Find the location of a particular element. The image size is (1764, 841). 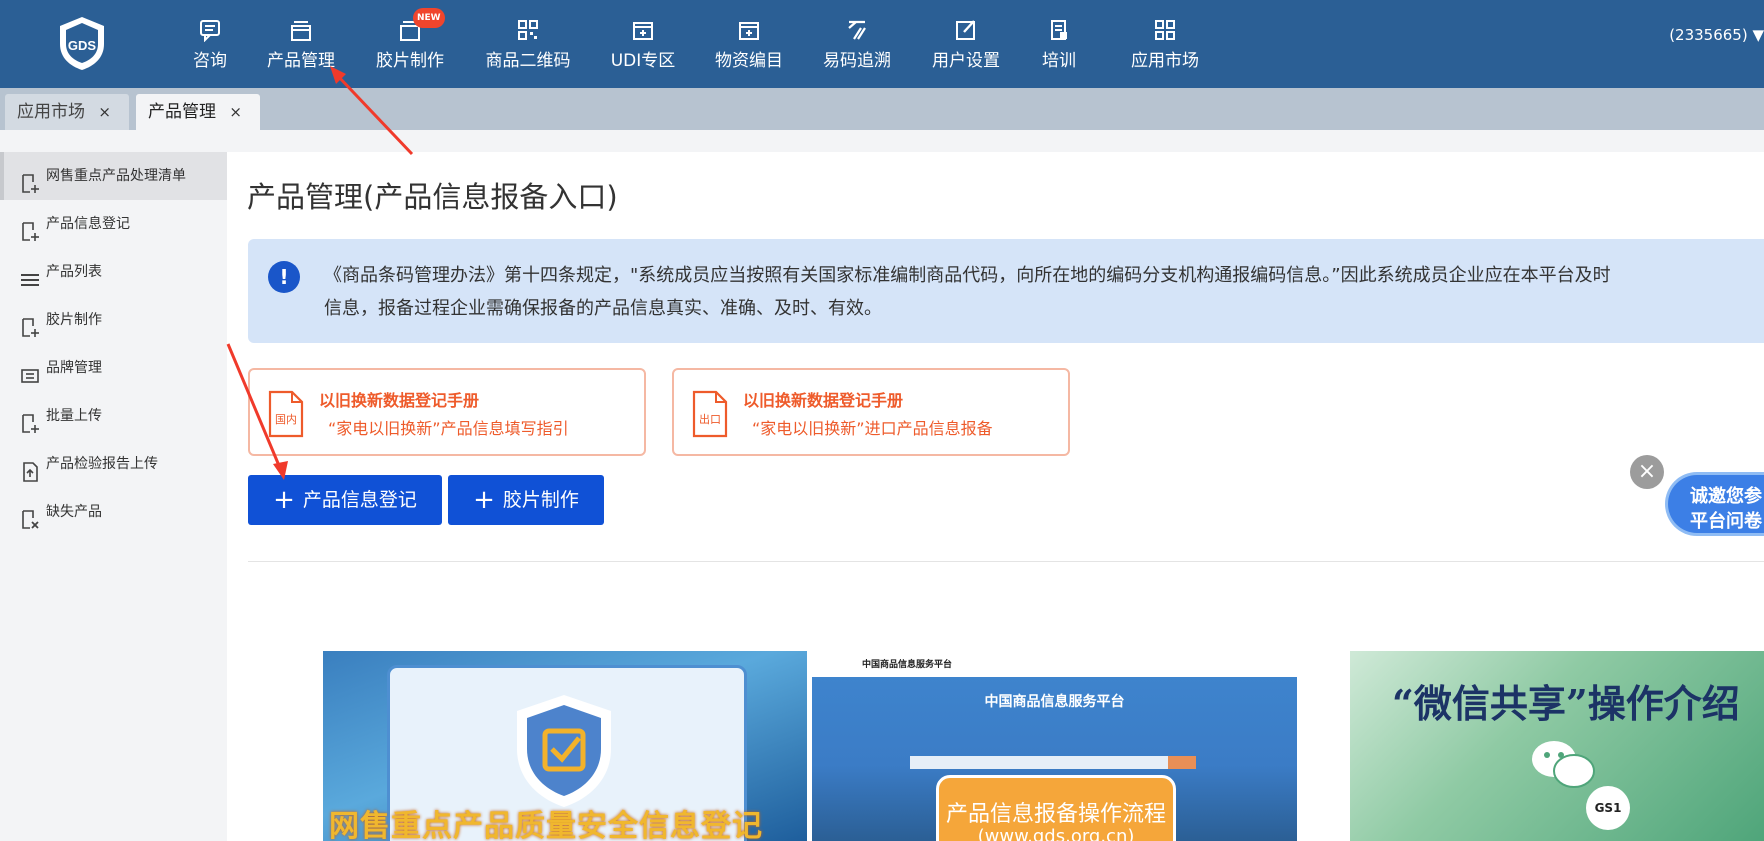

nav-app-market: 应用市场 is located at coordinates (1165, 44).